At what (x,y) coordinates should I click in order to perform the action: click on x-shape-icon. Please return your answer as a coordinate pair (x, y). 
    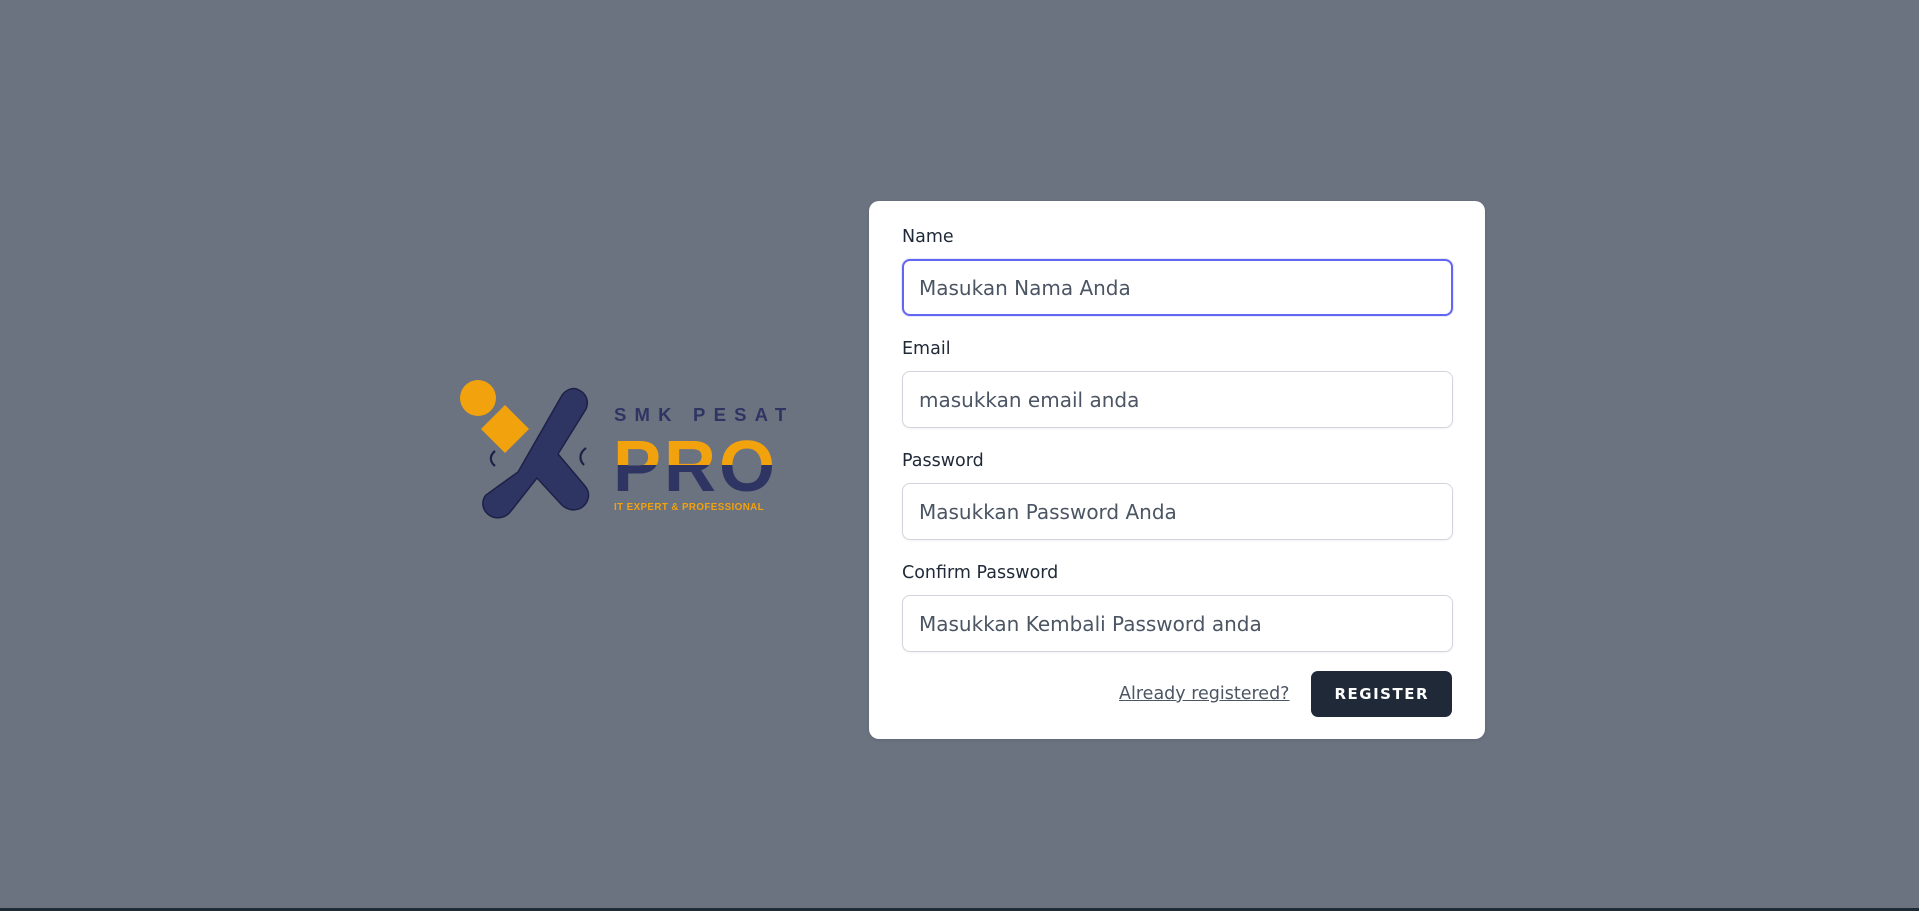
    Looking at the image, I should click on (536, 453).